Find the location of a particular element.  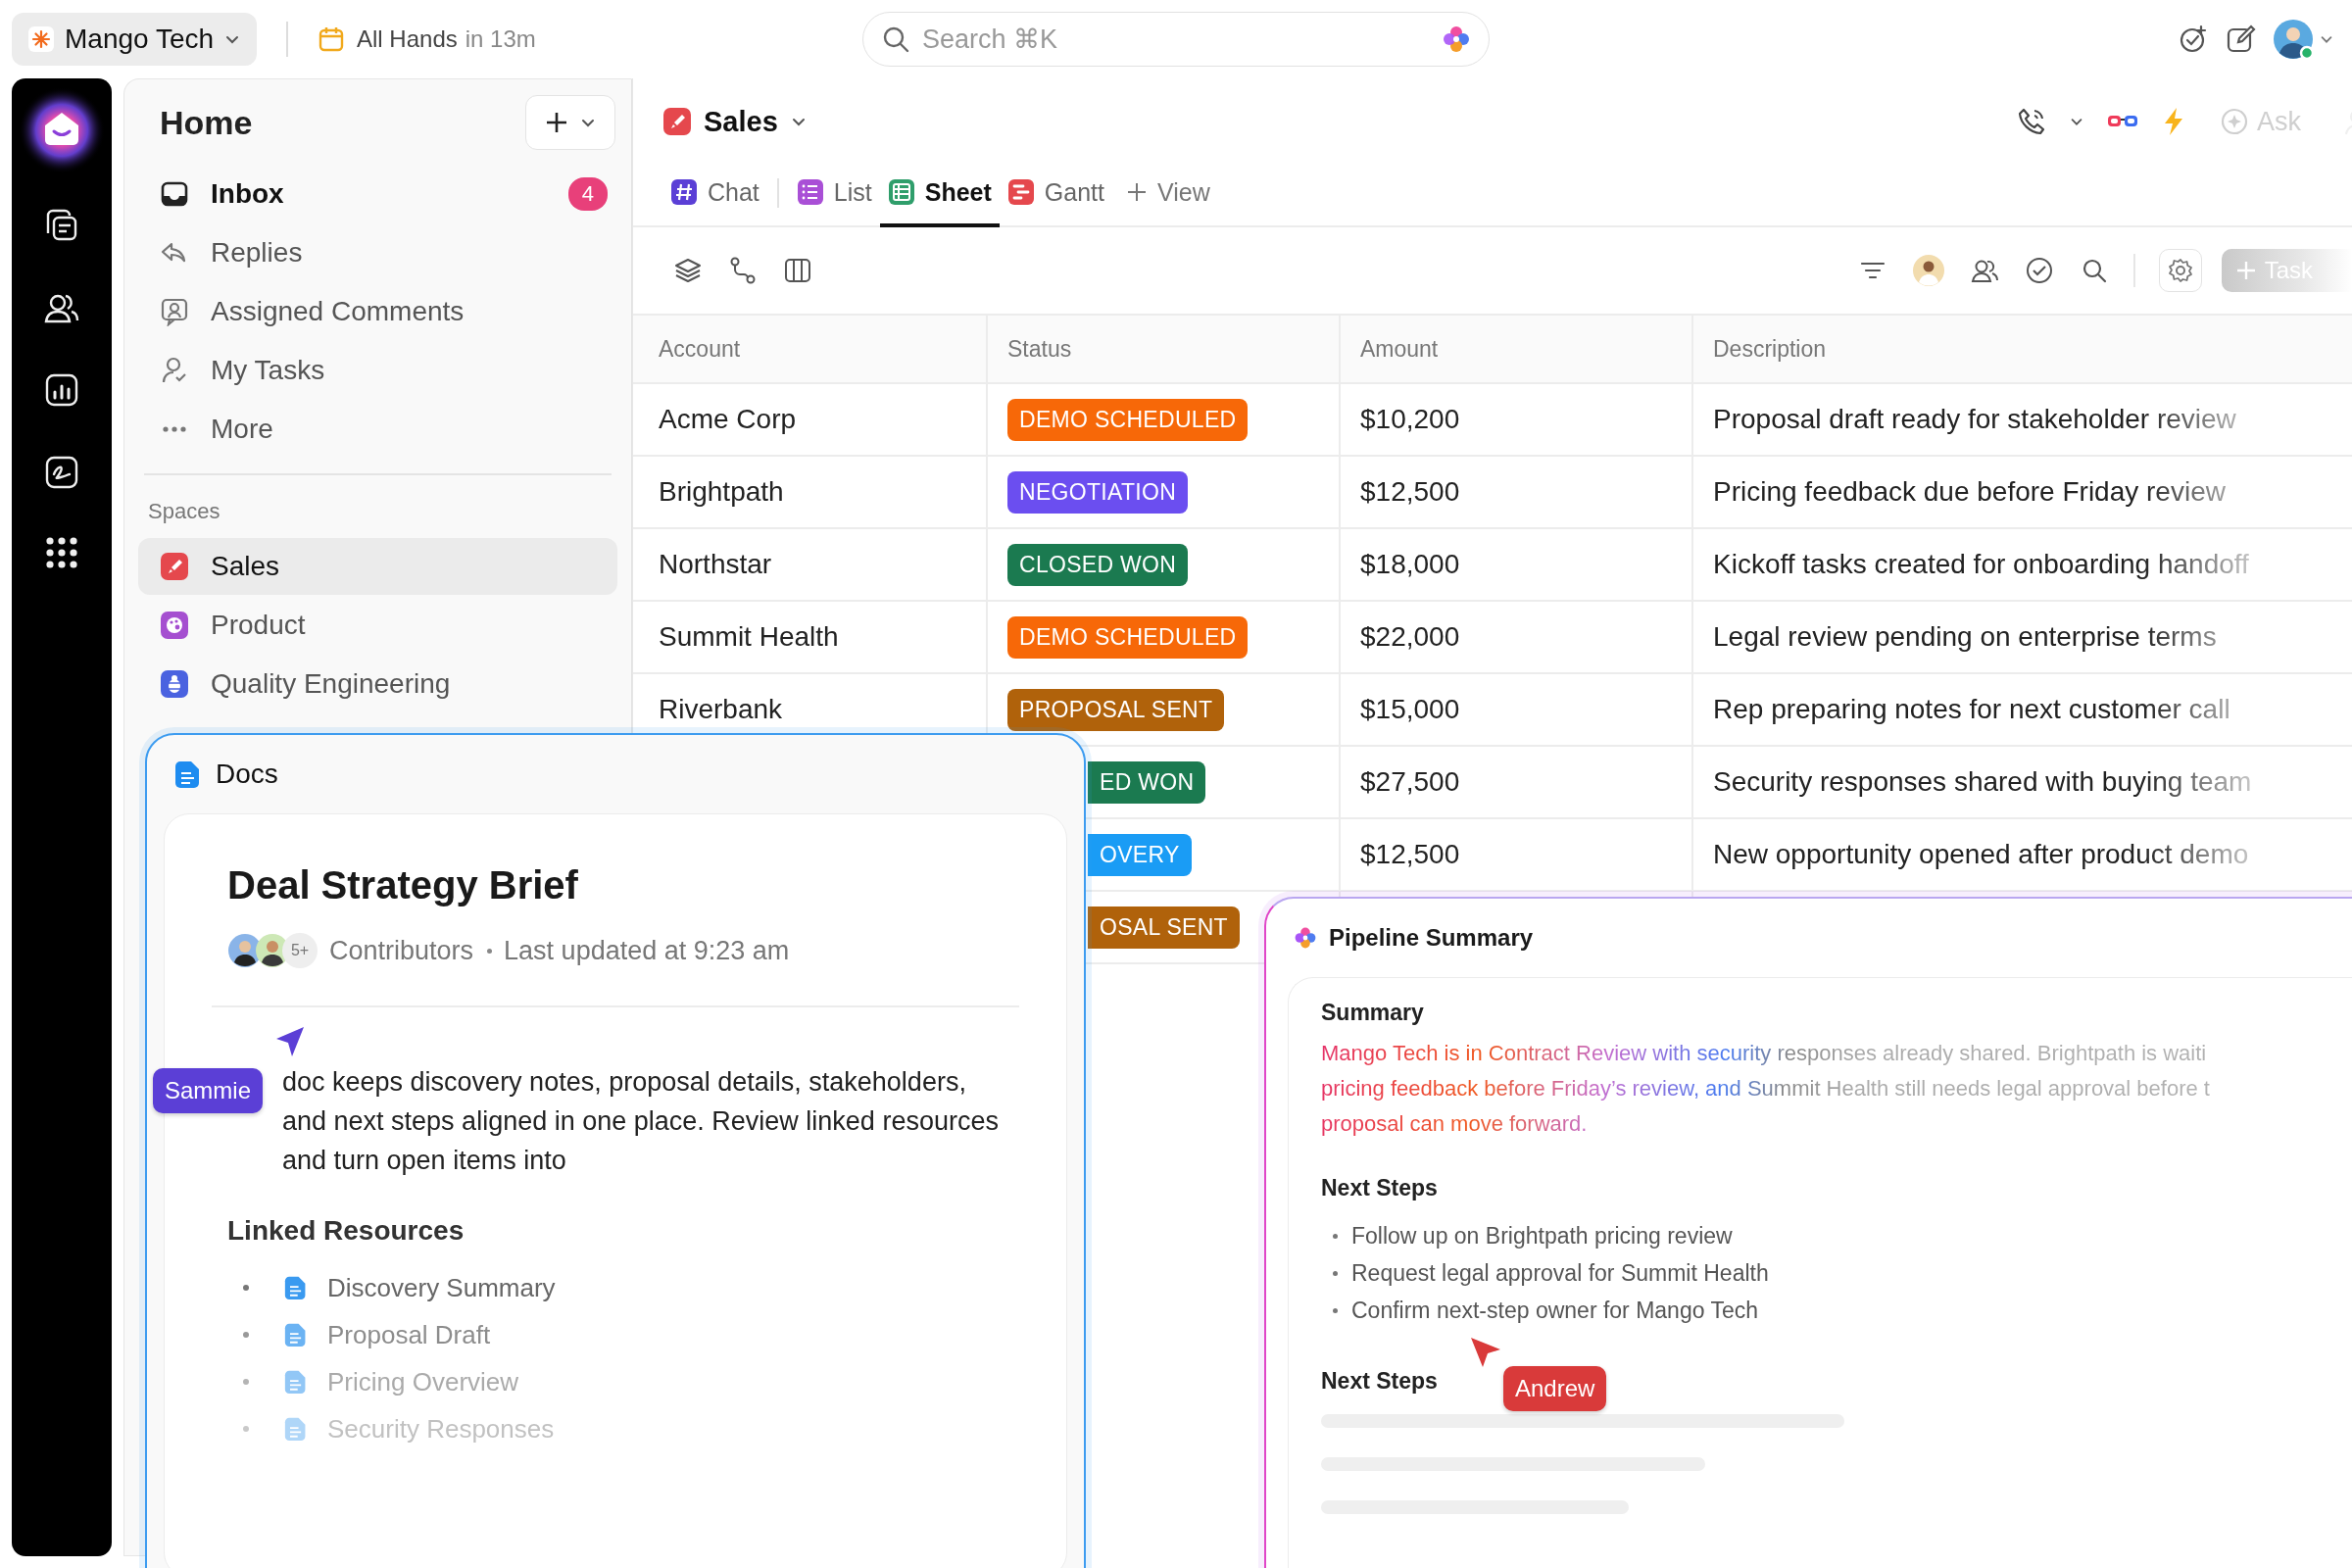

space-item: Product is located at coordinates (377, 625).